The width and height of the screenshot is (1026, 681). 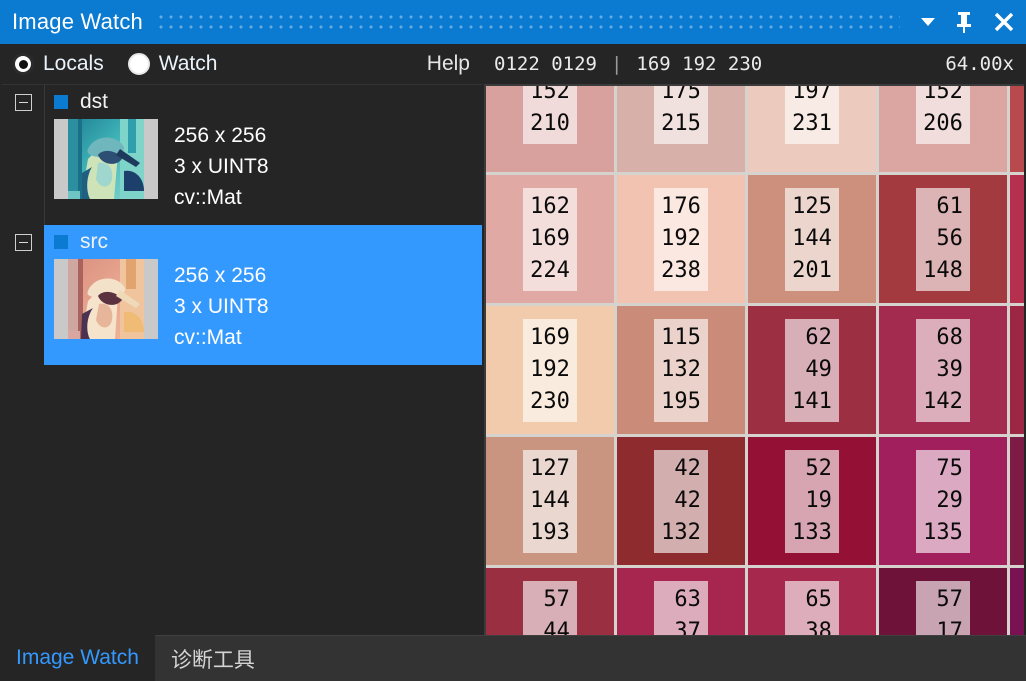 I want to click on close-icon, so click(x=1004, y=22).